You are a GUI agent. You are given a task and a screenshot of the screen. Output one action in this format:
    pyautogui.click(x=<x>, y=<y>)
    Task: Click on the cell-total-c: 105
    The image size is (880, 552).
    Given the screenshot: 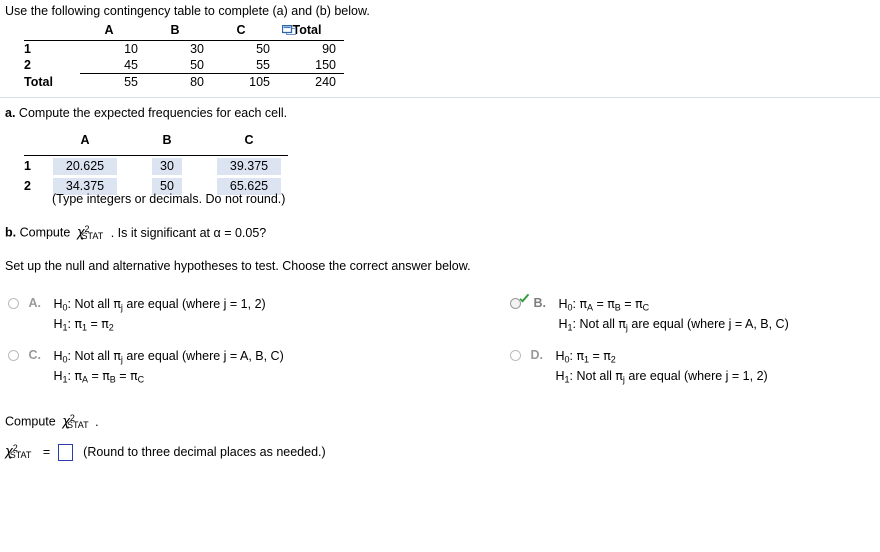 What is the action you would take?
    pyautogui.click(x=245, y=81)
    